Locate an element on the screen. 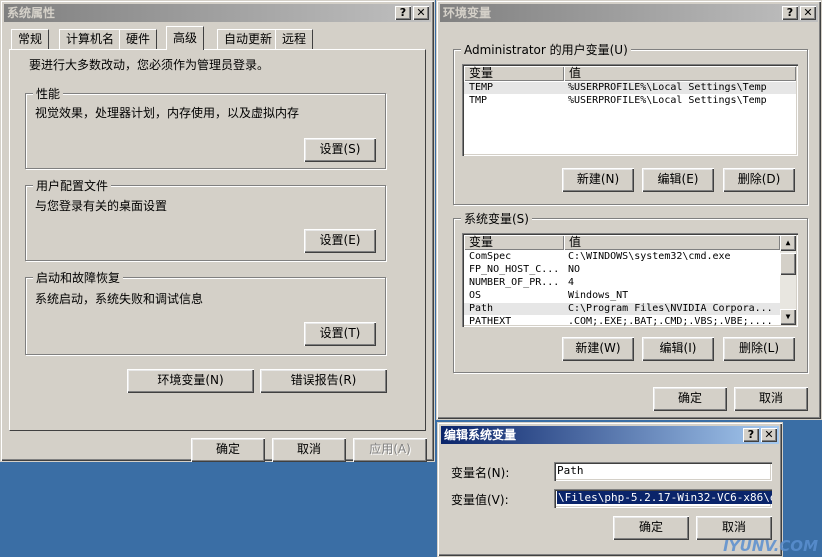 The width and height of the screenshot is (822, 557). variable-value: Windows_NT is located at coordinates (598, 295).